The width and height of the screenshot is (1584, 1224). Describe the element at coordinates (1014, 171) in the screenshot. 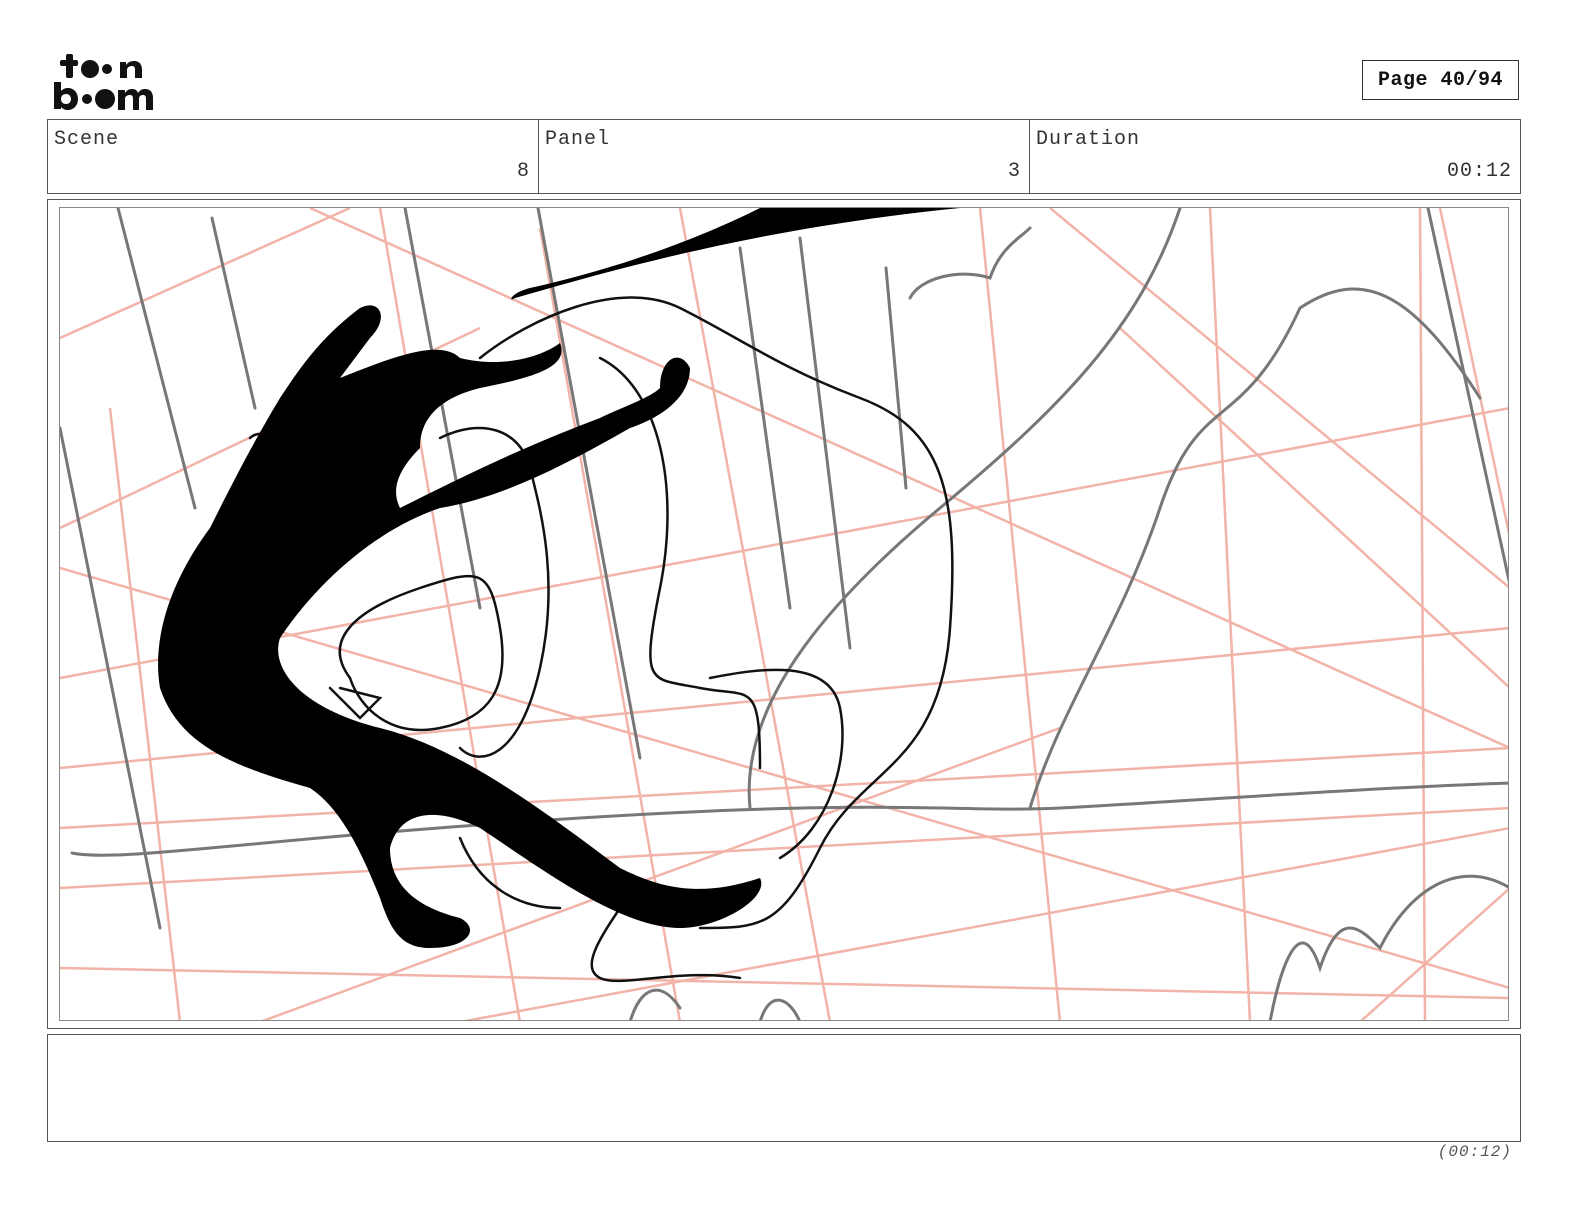

I see `panel-value: 3` at that location.